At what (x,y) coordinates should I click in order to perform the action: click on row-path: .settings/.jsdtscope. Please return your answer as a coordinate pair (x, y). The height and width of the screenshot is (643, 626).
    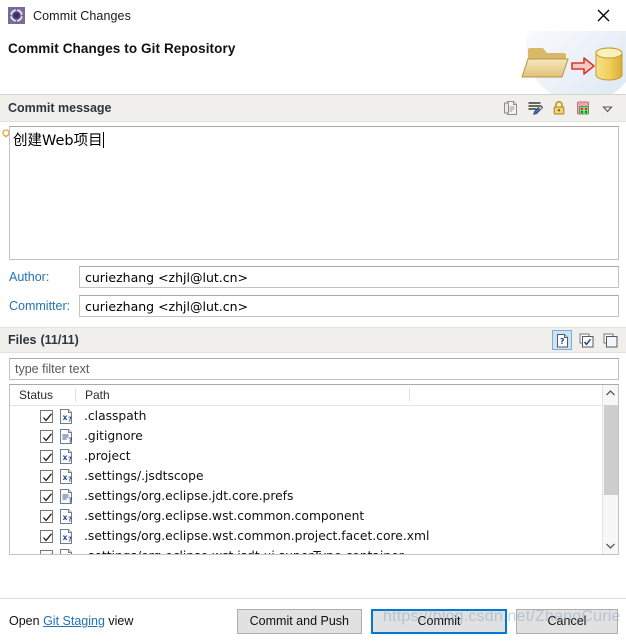
    Looking at the image, I should click on (144, 476).